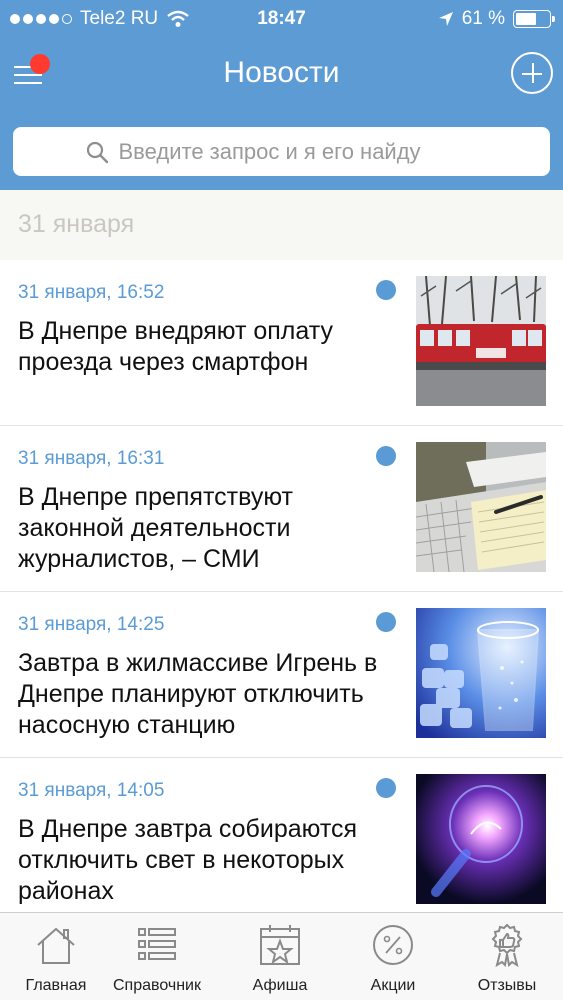 The image size is (563, 1000). What do you see at coordinates (281, 225) in the screenshot?
I see `section-date-header: 31 января` at bounding box center [281, 225].